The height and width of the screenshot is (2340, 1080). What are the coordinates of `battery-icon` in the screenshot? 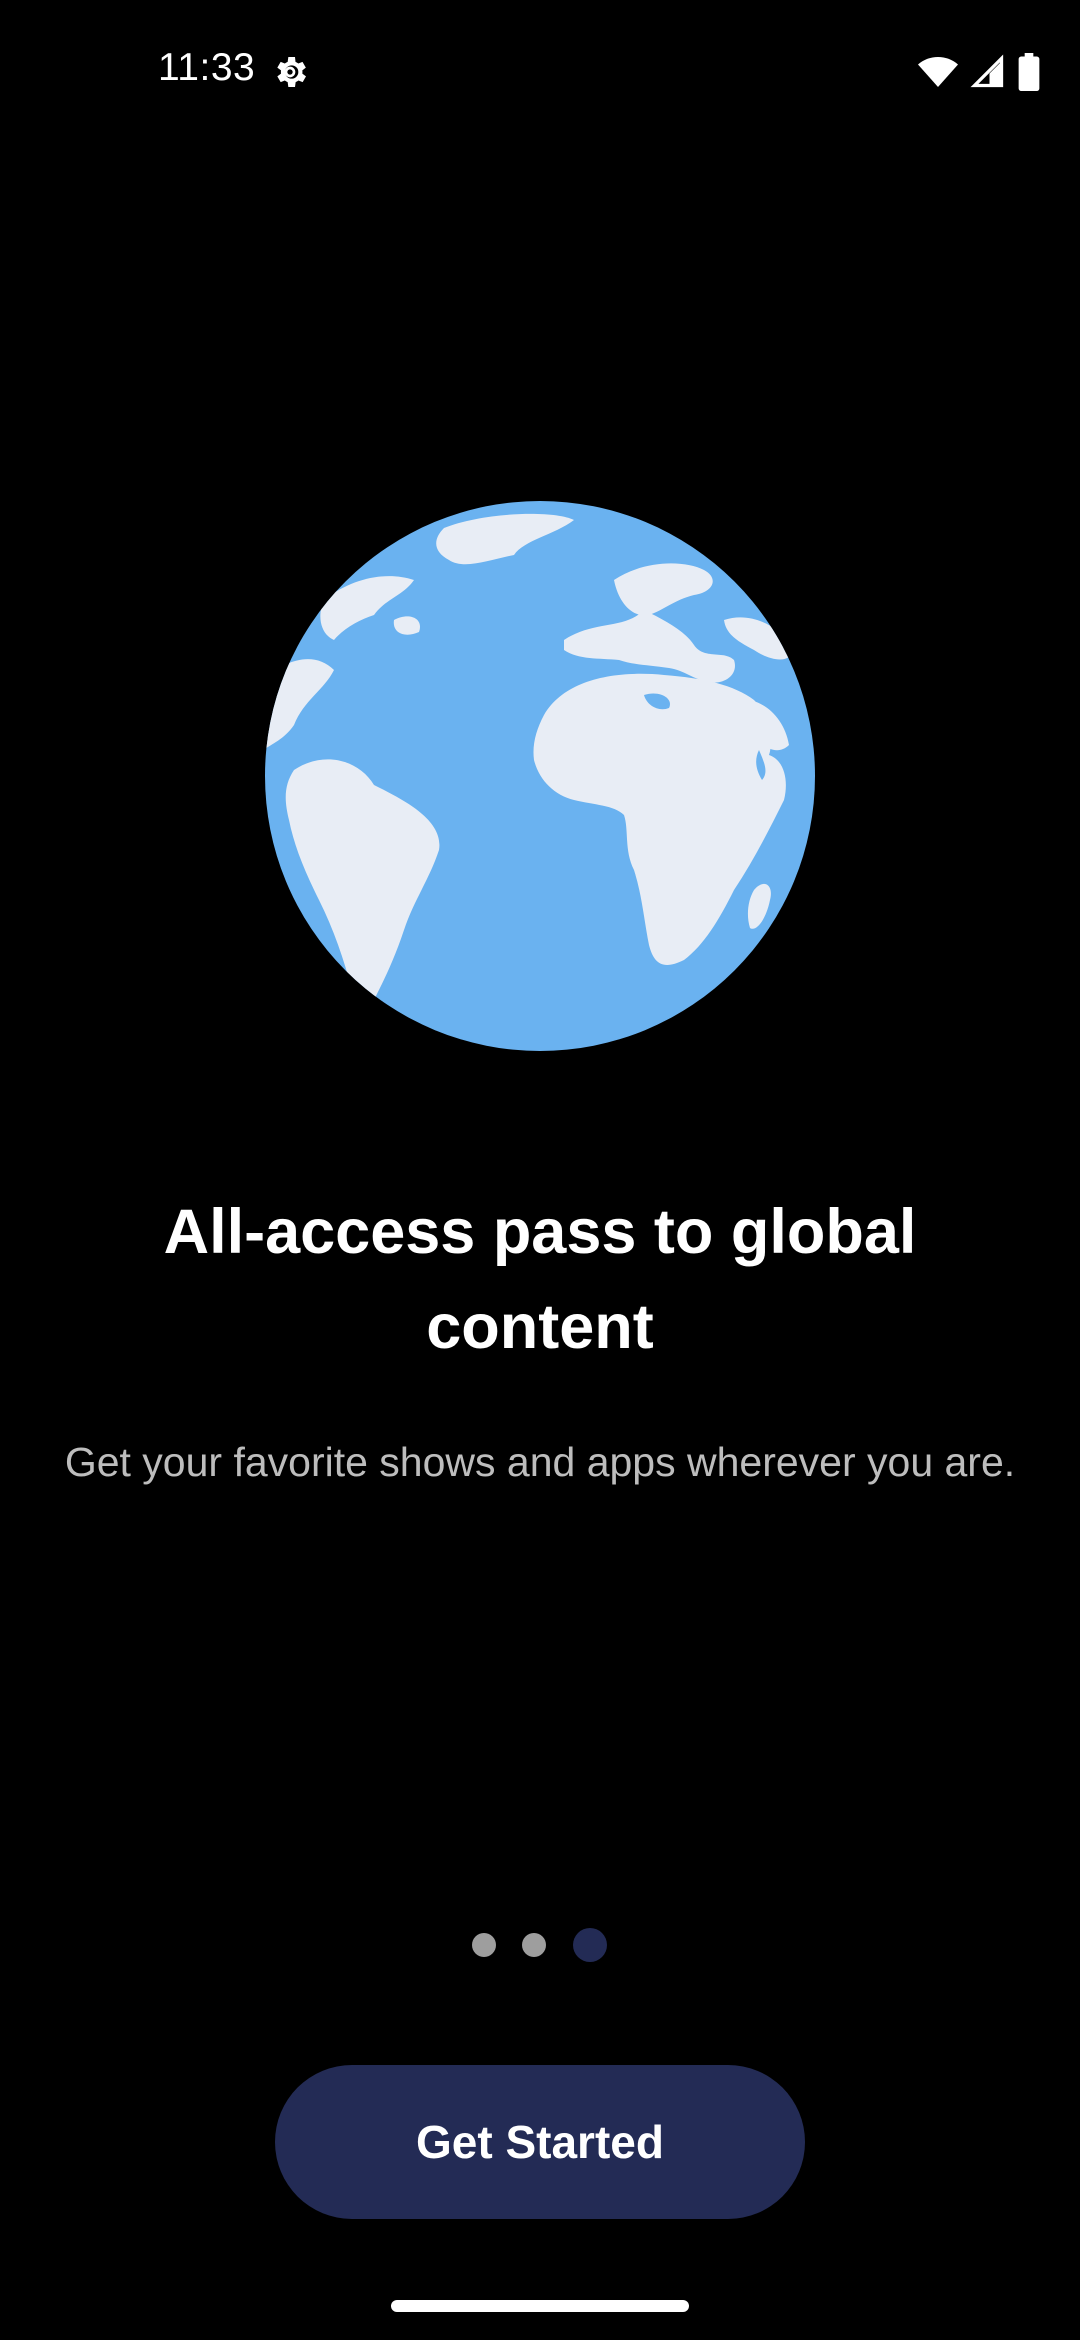 It's located at (1029, 72).